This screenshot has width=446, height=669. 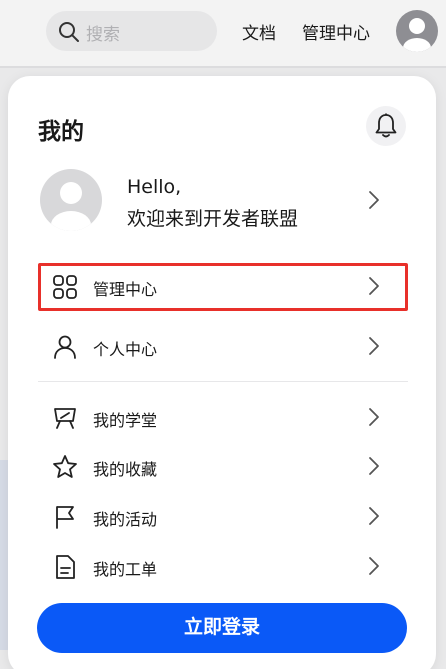 I want to click on menu-item-label: 我的收藏, so click(x=125, y=469).